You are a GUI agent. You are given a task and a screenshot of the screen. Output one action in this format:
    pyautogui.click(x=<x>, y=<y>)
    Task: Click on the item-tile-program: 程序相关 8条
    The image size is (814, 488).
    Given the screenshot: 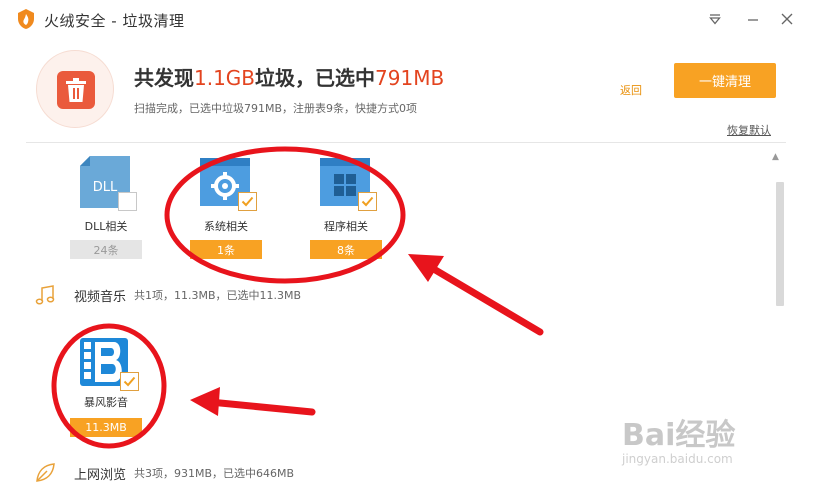 What is the action you would take?
    pyautogui.click(x=346, y=207)
    